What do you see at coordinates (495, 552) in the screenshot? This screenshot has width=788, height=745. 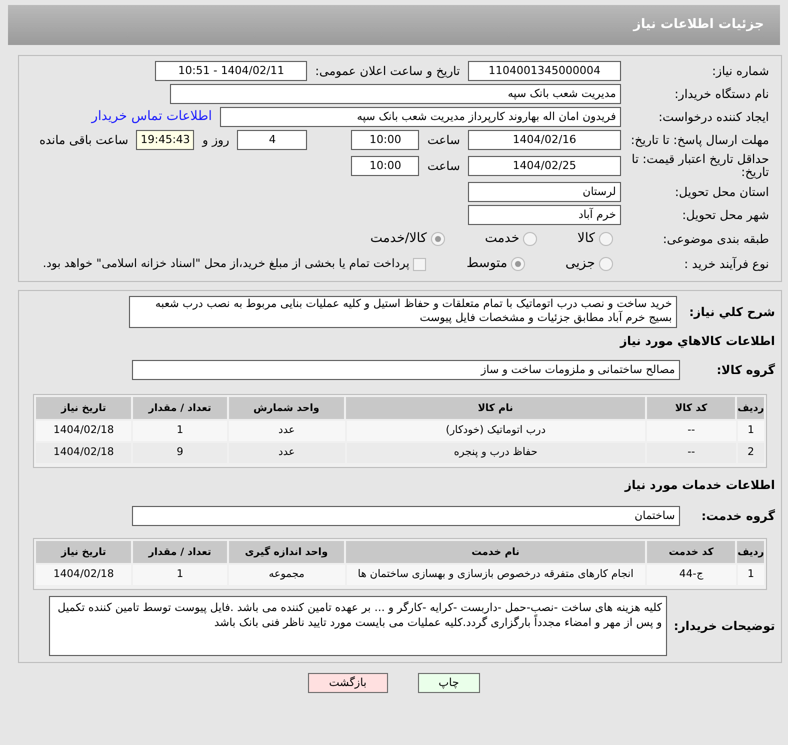 I see `column-header: نام خدمت` at bounding box center [495, 552].